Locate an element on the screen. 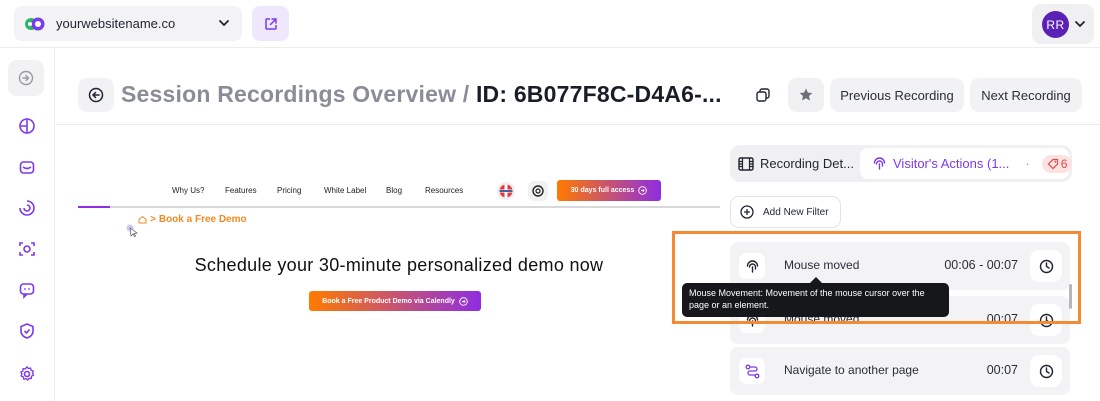 This screenshot has height=401, width=1100. arrow-left-circle-icon is located at coordinates (96, 95).